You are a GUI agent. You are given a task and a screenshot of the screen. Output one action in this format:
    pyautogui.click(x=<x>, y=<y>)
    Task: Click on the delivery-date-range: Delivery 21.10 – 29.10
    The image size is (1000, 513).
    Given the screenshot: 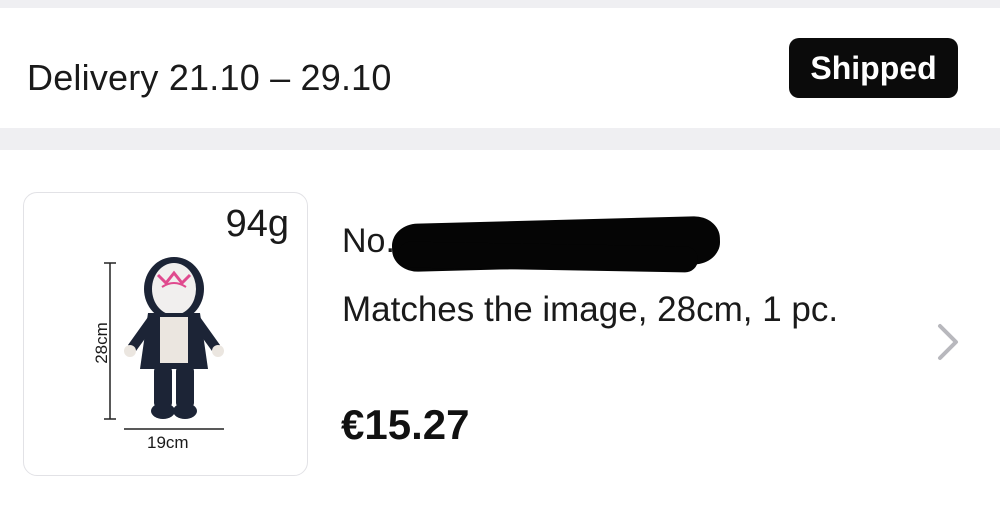 What is the action you would take?
    pyautogui.click(x=209, y=77)
    